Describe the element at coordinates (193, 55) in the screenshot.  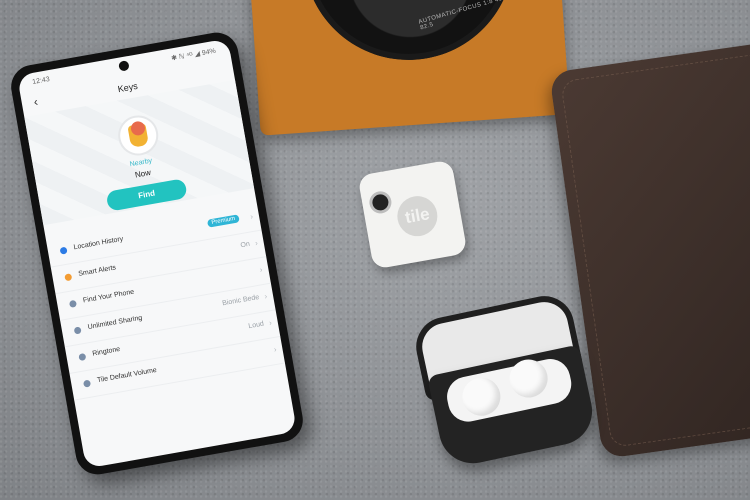
I see `status-icons: ✱ ℕ ⁴ᴳ ◢ 94%` at that location.